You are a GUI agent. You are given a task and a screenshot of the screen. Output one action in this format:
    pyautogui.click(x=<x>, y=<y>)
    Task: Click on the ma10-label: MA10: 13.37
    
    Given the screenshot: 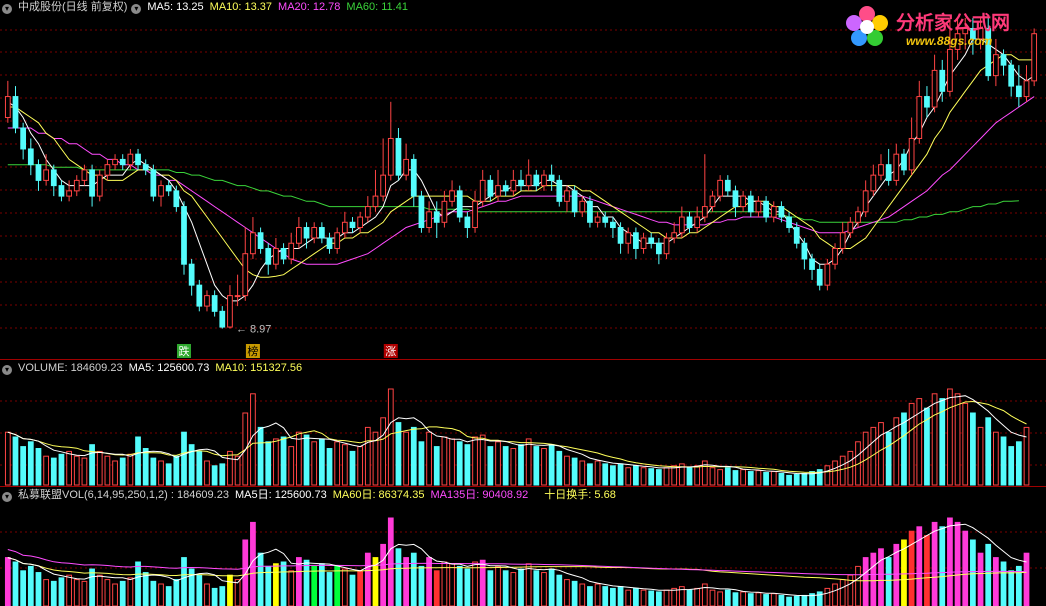 What is the action you would take?
    pyautogui.click(x=241, y=7)
    